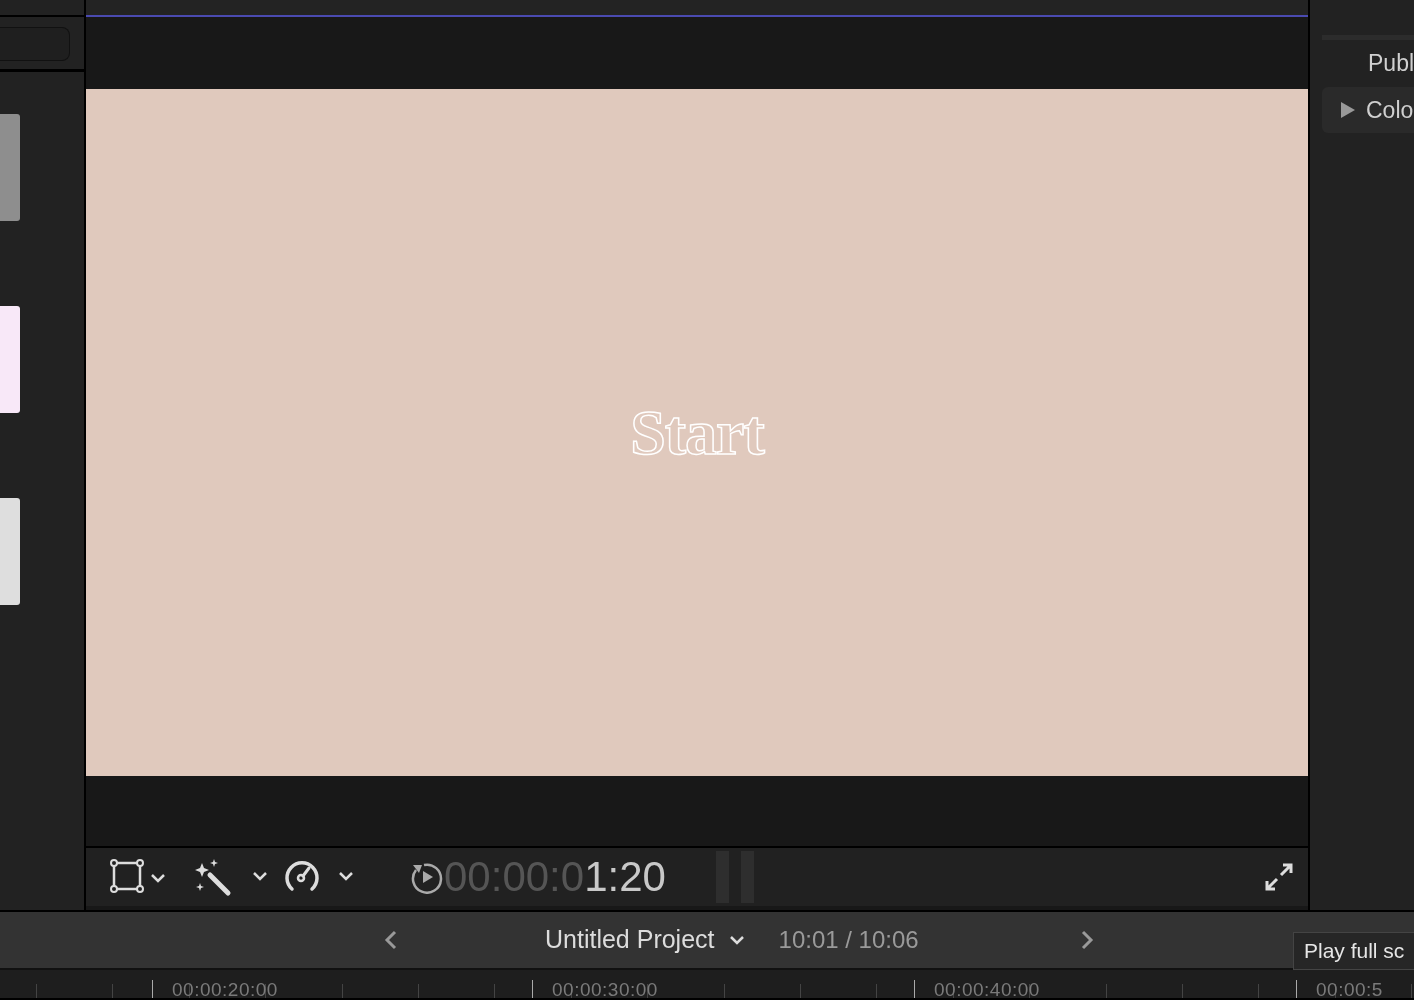 The width and height of the screenshot is (1414, 1000). Describe the element at coordinates (645, 940) in the screenshot. I see `project-dropdown: Untitled Project` at that location.